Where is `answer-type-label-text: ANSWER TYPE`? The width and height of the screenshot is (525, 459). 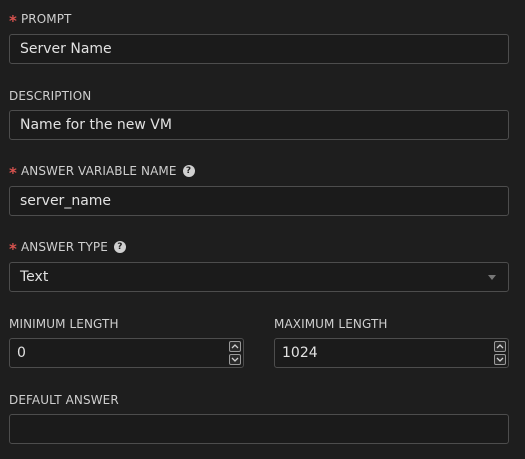
answer-type-label-text: ANSWER TYPE is located at coordinates (64, 247).